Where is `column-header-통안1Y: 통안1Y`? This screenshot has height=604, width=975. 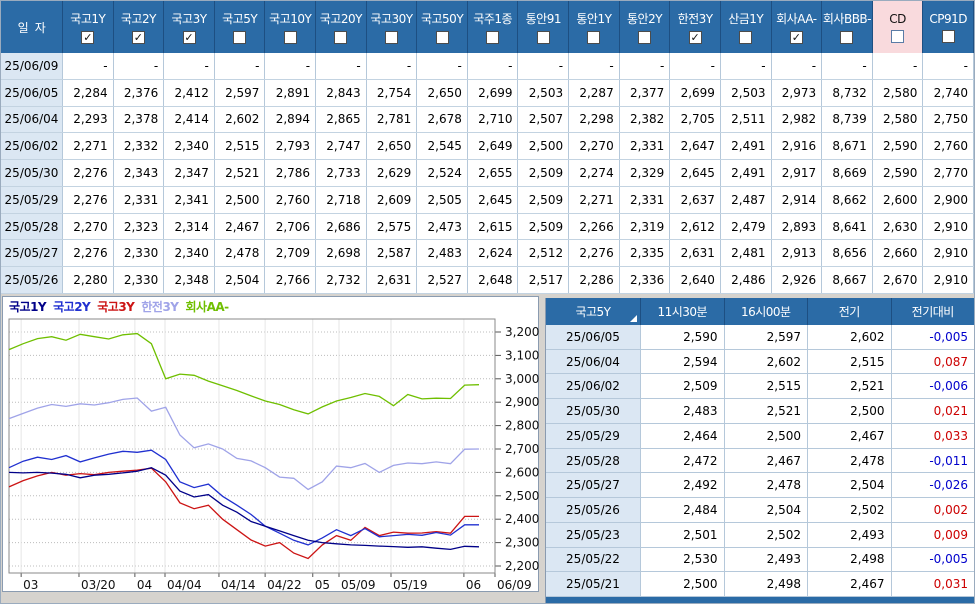 column-header-통안1Y: 통안1Y is located at coordinates (594, 27).